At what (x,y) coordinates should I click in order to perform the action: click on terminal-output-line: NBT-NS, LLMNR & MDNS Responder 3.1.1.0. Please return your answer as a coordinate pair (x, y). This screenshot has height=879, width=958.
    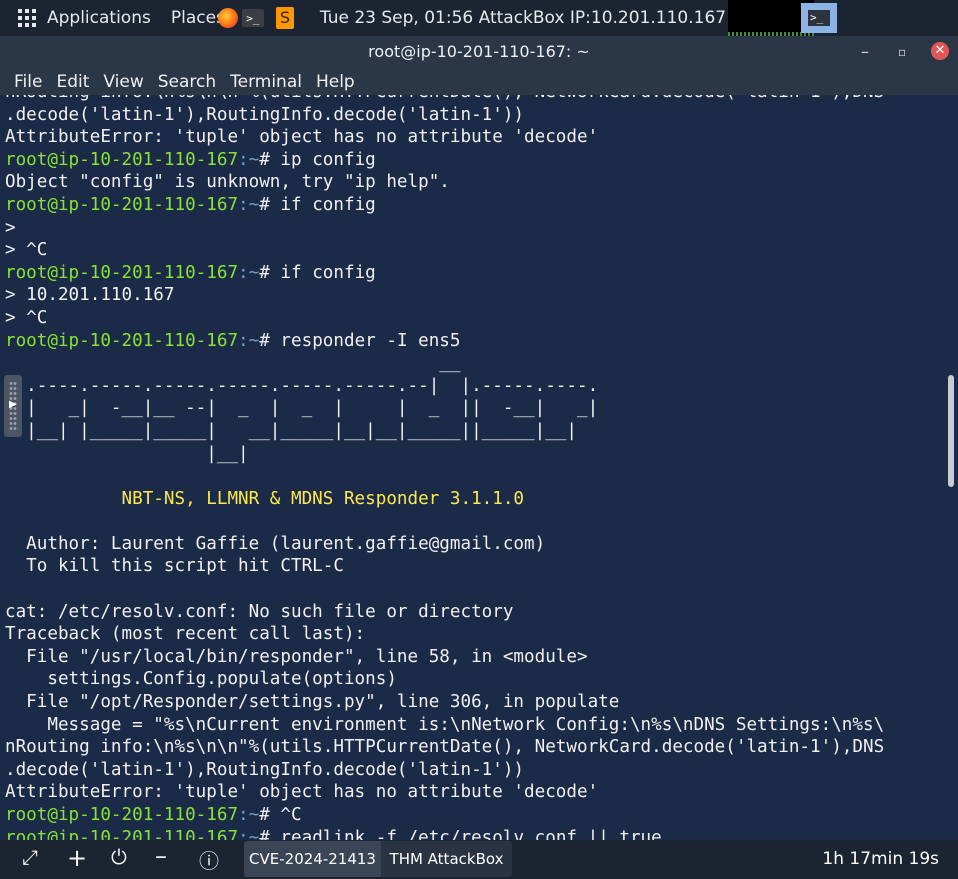
    Looking at the image, I should click on (265, 498).